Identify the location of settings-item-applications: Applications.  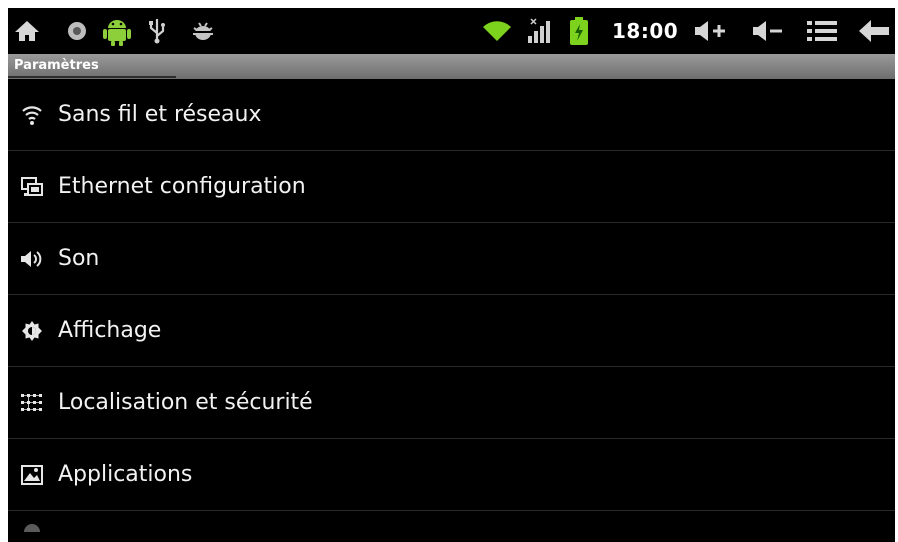
(451, 475).